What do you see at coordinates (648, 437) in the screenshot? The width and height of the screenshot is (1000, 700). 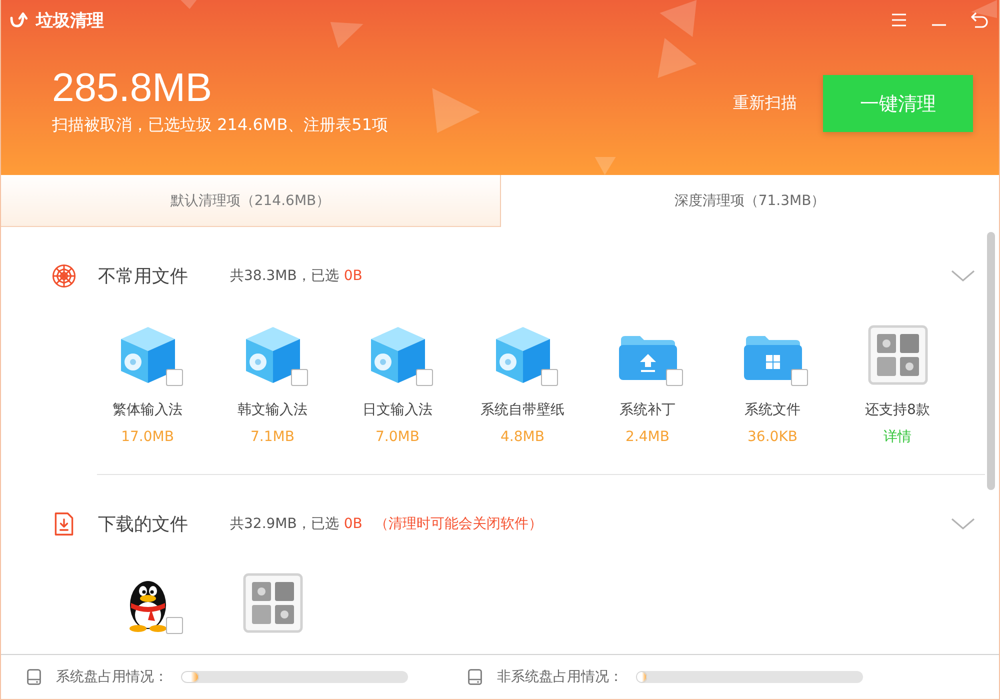 I see `item-size: 2.4MB` at bounding box center [648, 437].